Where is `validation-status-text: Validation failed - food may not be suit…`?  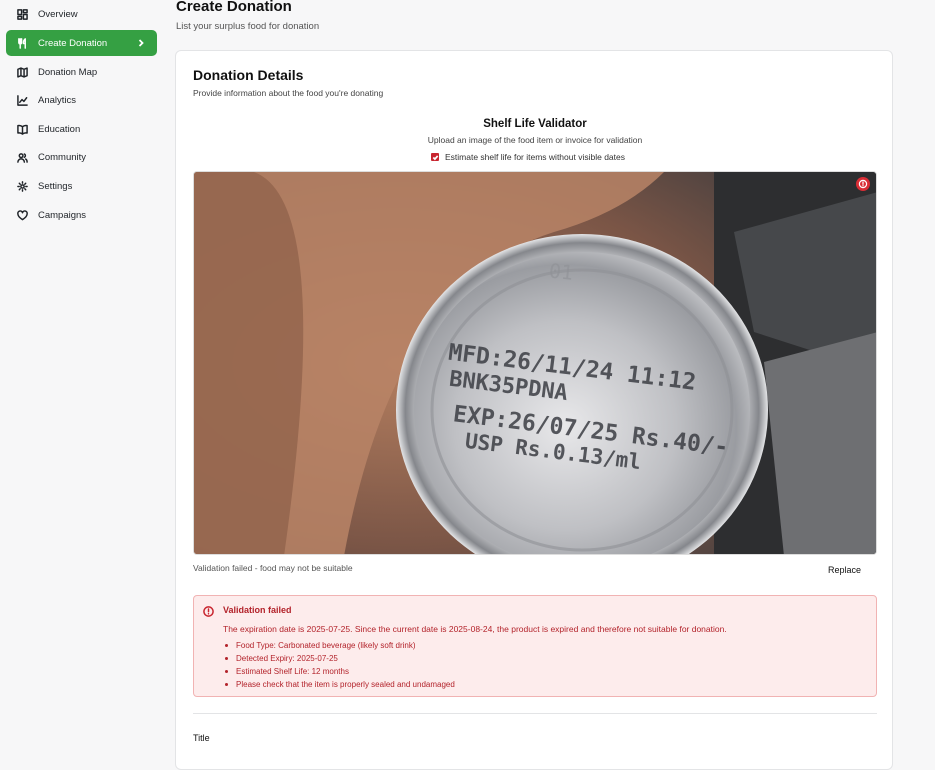
validation-status-text: Validation failed - food may not be suit… is located at coordinates (273, 568).